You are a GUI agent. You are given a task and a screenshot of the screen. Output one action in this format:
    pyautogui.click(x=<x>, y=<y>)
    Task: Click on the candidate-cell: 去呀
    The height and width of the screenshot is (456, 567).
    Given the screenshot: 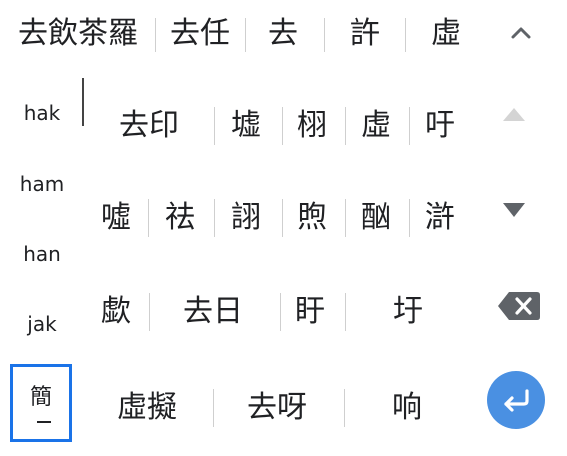 What is the action you would take?
    pyautogui.click(x=277, y=408)
    